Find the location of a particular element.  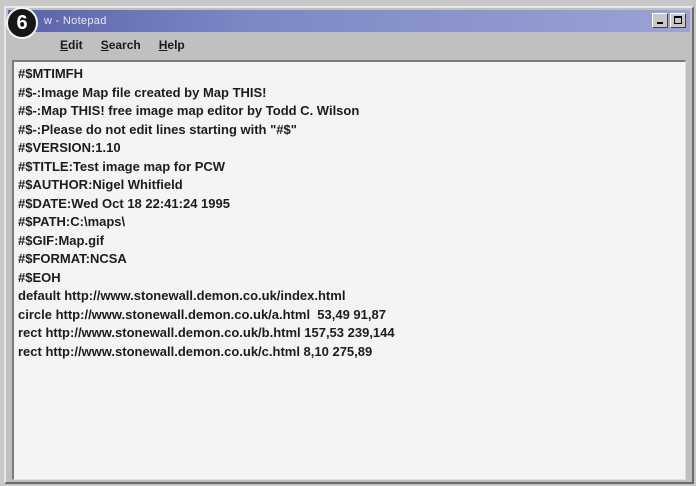

menu-search: Search is located at coordinates (121, 45).